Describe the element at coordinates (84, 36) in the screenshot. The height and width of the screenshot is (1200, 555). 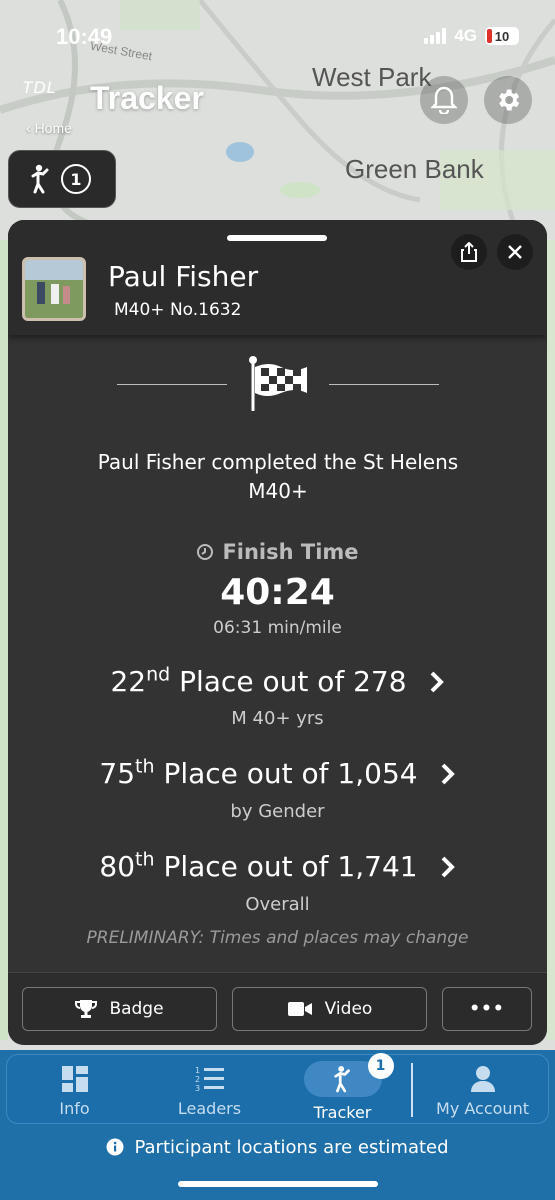
I see `status-time: 10:49` at that location.